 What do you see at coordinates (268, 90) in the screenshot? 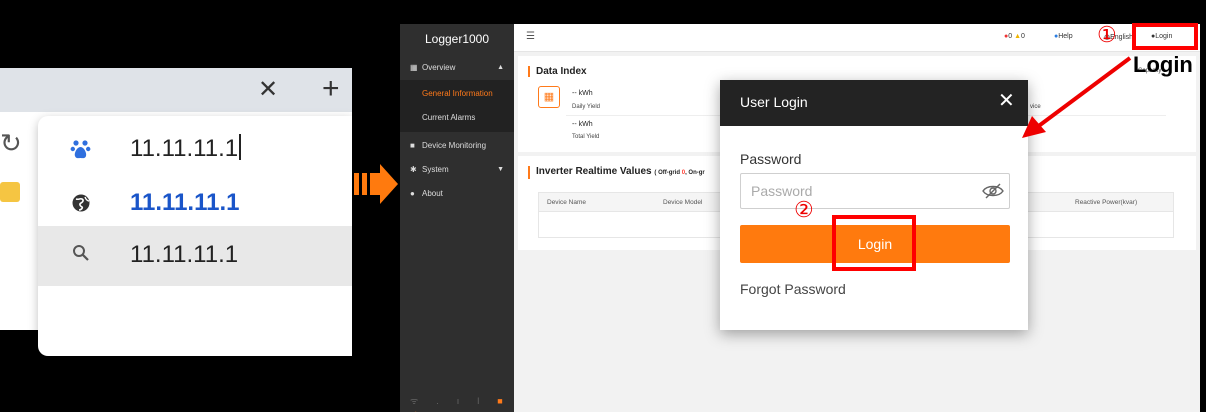
I see `tab-close-icon: ✕` at bounding box center [268, 90].